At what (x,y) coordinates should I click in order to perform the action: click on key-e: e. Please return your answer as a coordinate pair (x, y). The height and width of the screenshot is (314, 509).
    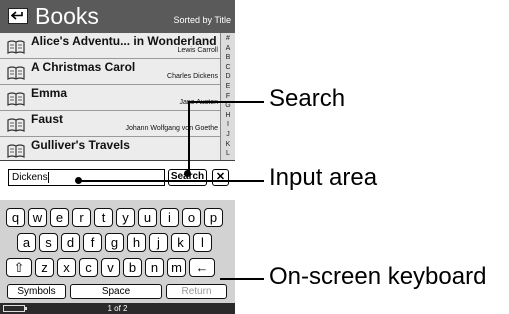
    Looking at the image, I should click on (59, 217).